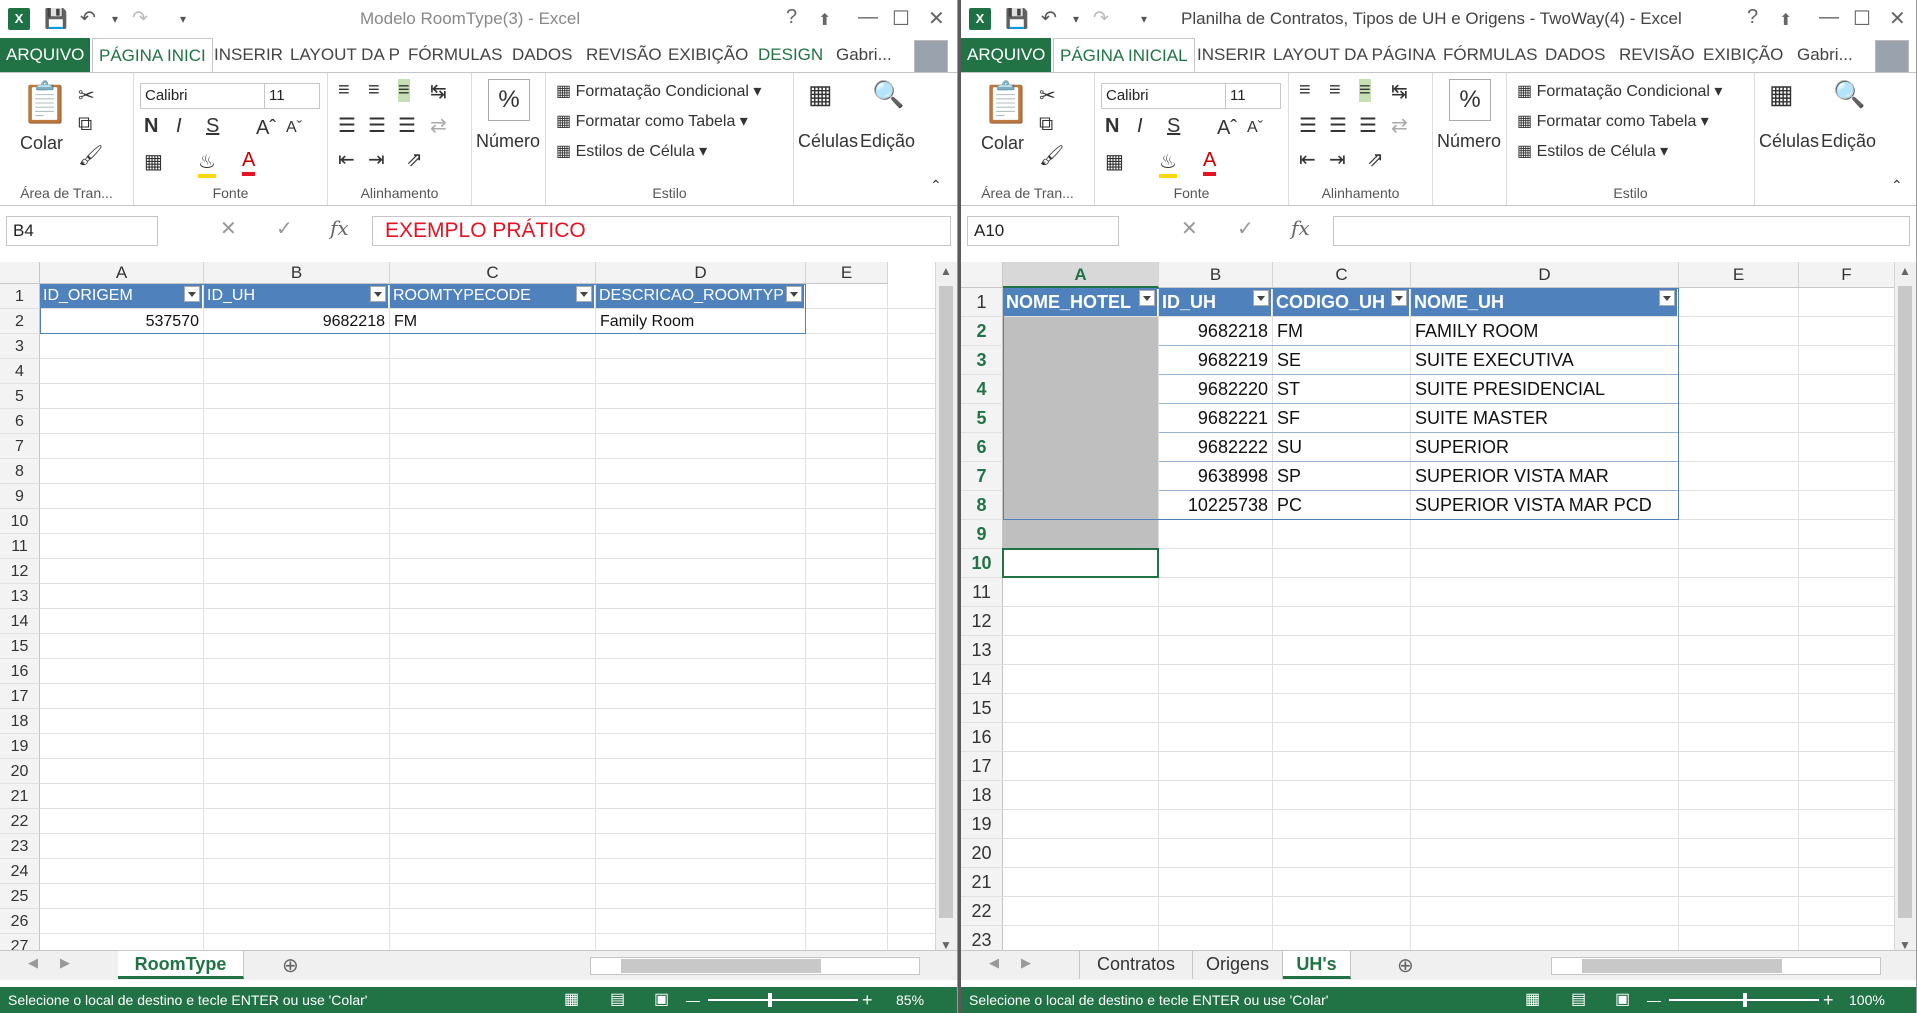 The width and height of the screenshot is (1917, 1013). I want to click on table-cell: FAMILY ROOM, so click(1544, 331).